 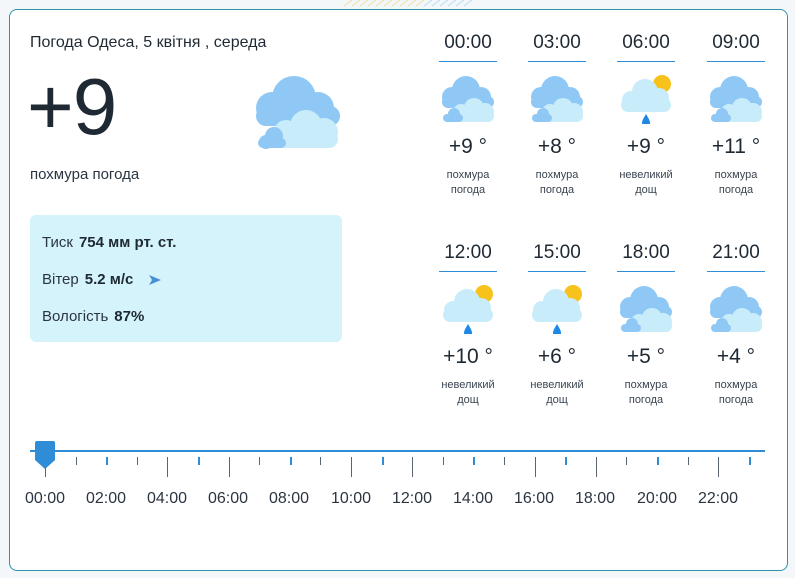 I want to click on pressure-label: Тиск, so click(x=57, y=242).